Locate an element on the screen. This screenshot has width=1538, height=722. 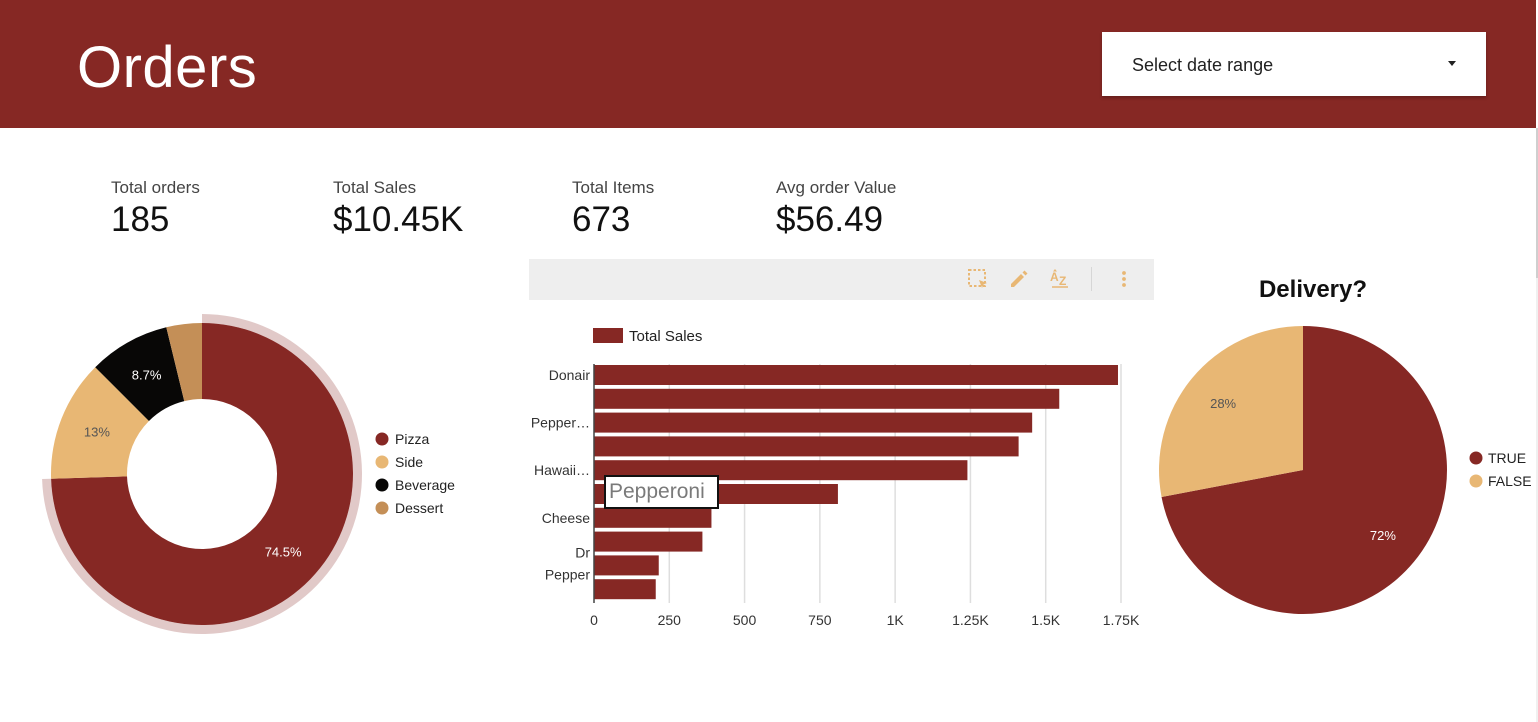
pie-legend: TRUE FALSE is located at coordinates (1500, 469).